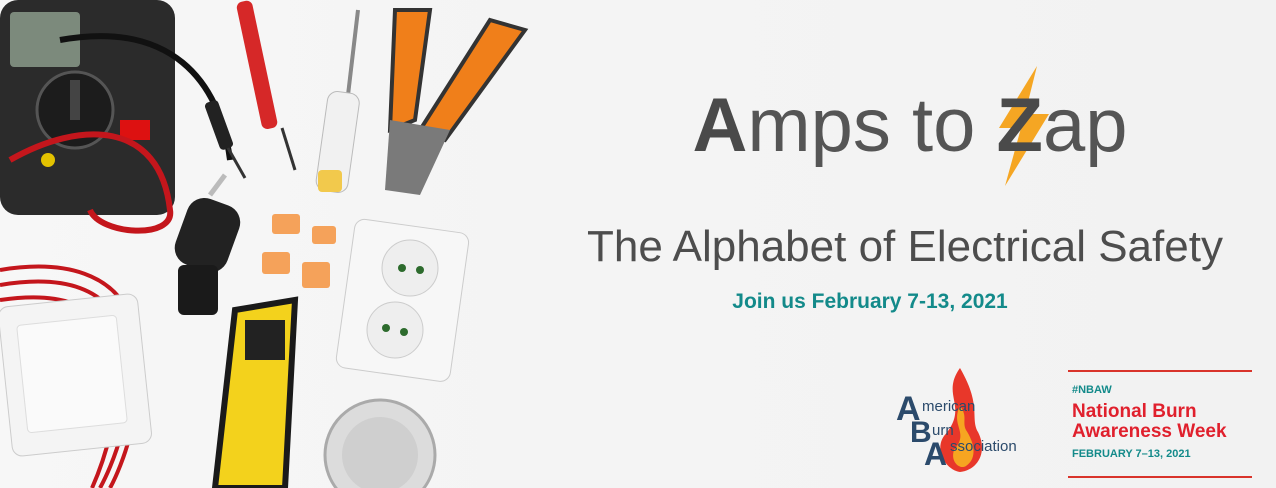 The height and width of the screenshot is (488, 1276). I want to click on title-z: Z, so click(1019, 125).